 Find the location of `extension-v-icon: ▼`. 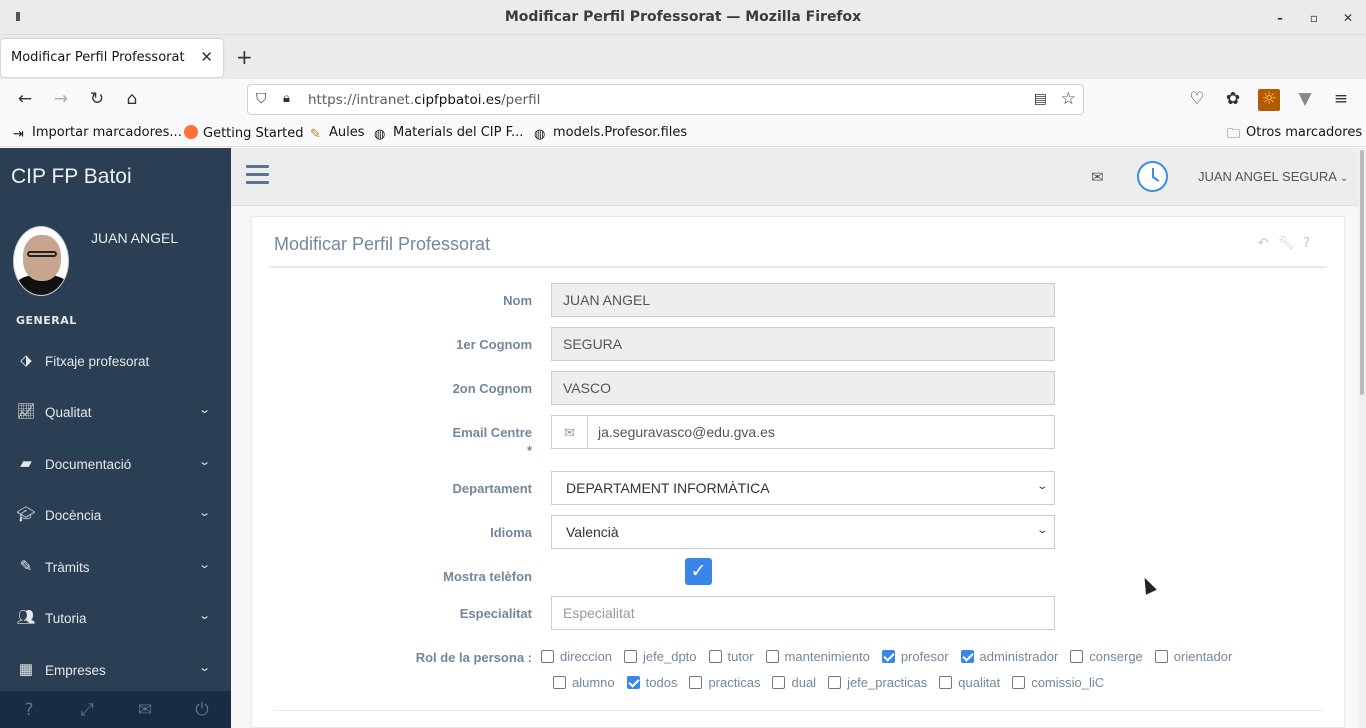

extension-v-icon: ▼ is located at coordinates (1305, 100).